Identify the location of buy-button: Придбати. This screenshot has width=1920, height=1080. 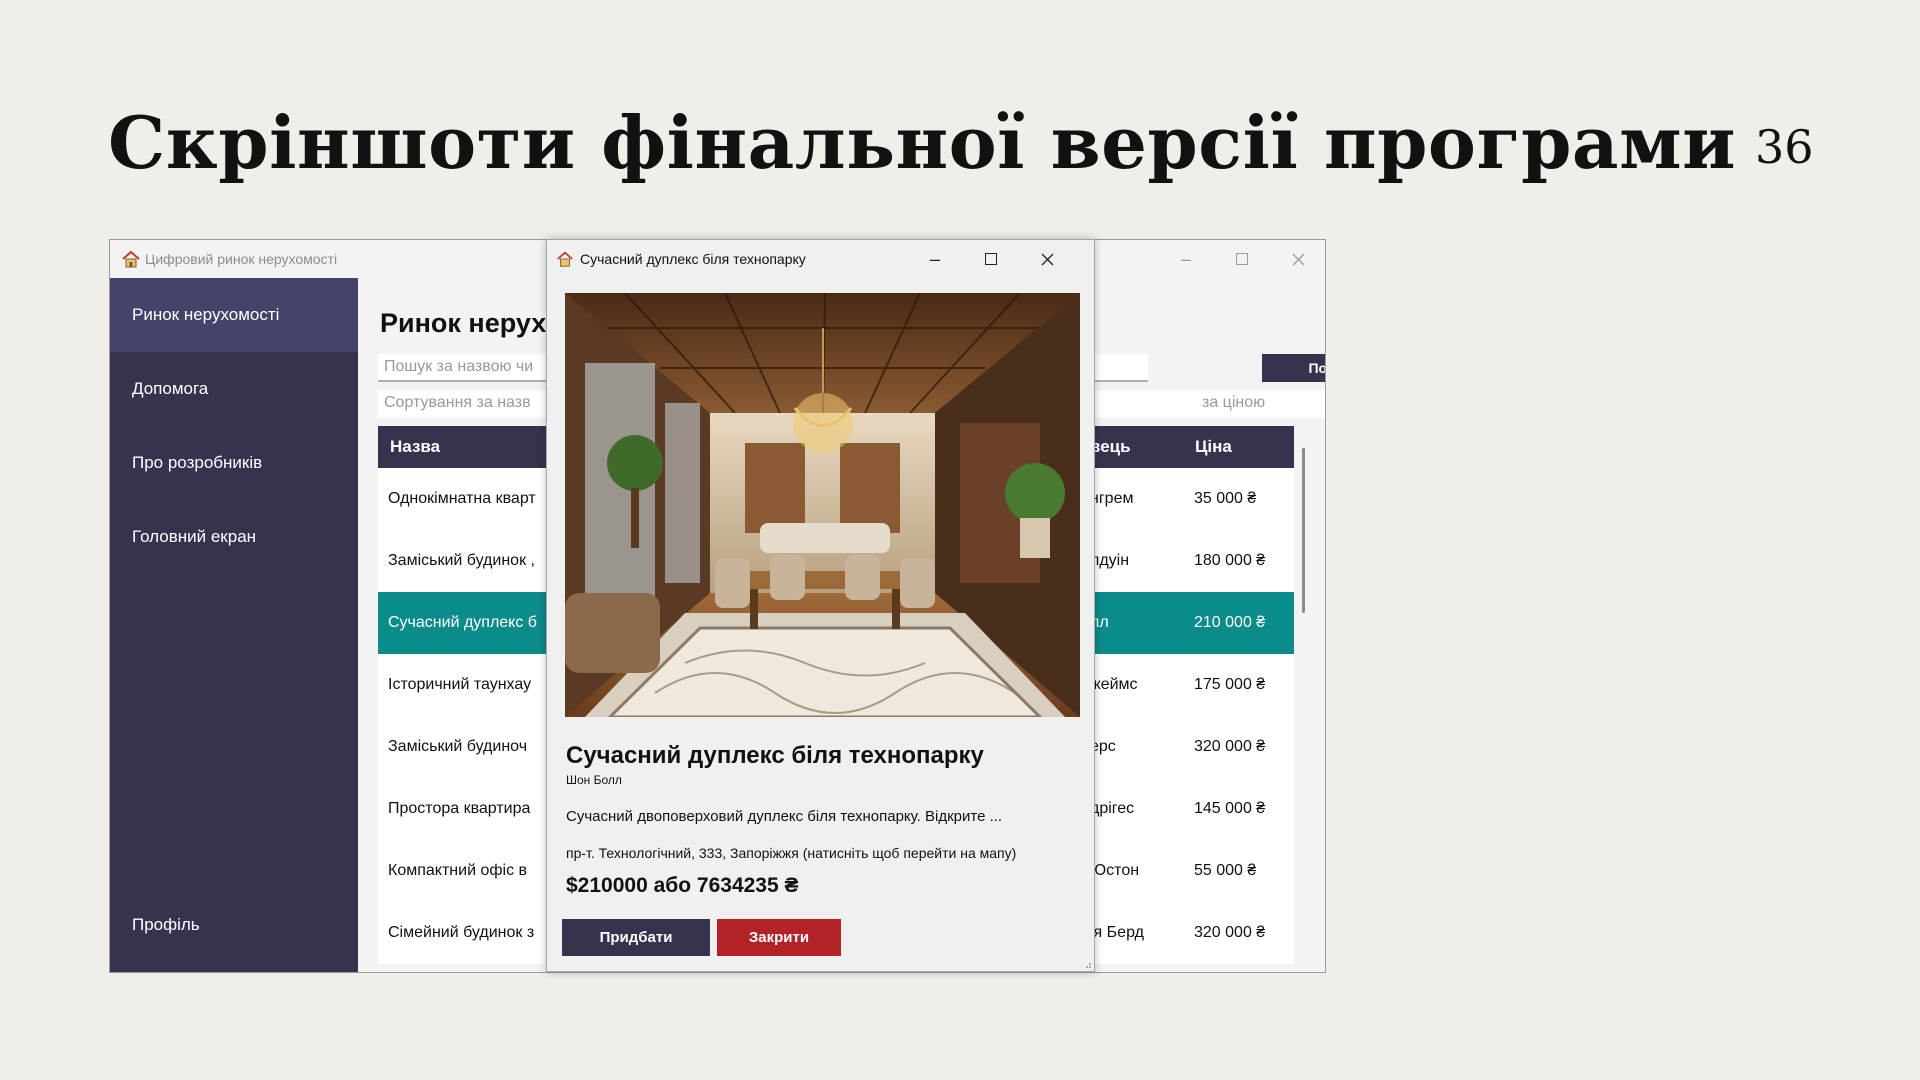
(636, 937).